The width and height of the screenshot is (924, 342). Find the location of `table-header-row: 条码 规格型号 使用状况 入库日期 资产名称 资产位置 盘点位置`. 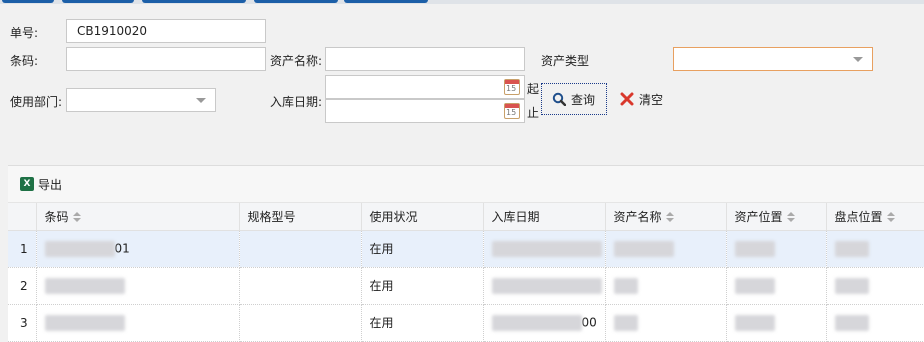

table-header-row: 条码 规格型号 使用状况 入库日期 资产名称 资产位置 盘点位置 is located at coordinates (466, 217).